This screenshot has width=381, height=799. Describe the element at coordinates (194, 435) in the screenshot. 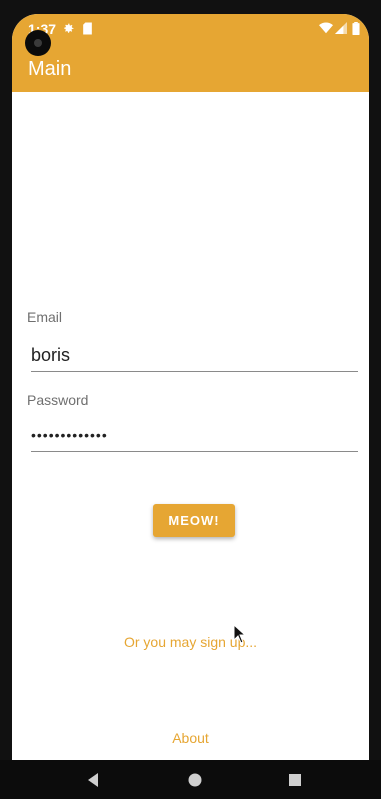

I see `password-field` at that location.